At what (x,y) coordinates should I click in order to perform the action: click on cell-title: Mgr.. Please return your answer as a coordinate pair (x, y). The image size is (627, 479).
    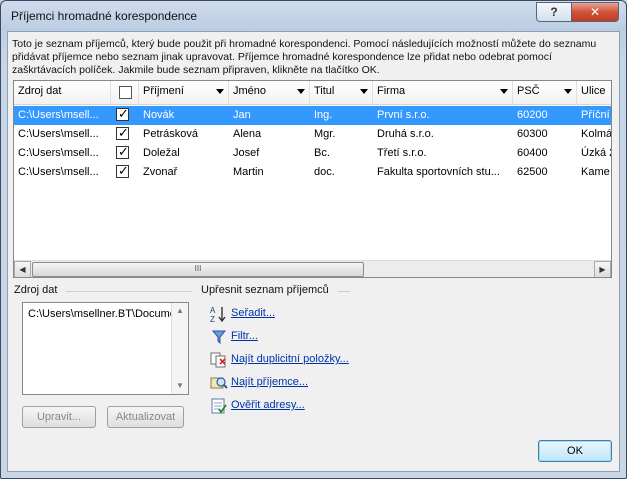
    Looking at the image, I should click on (325, 134).